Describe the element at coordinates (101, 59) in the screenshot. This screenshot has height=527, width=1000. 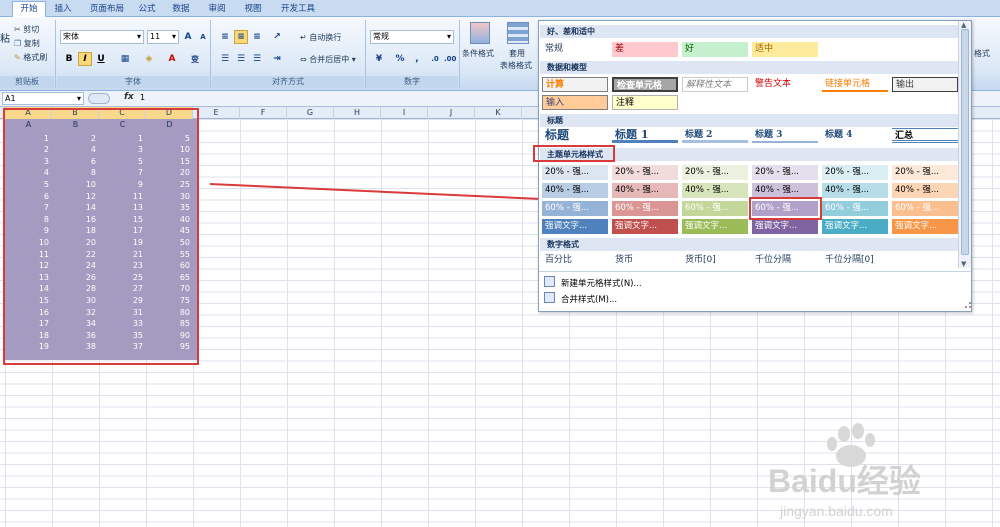
I see `underline-button: U` at that location.